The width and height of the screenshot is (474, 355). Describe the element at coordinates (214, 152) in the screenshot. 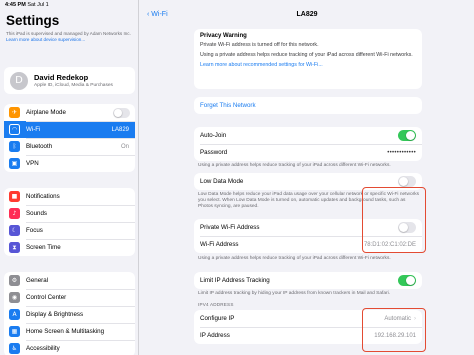

I see `password-label: Password` at that location.